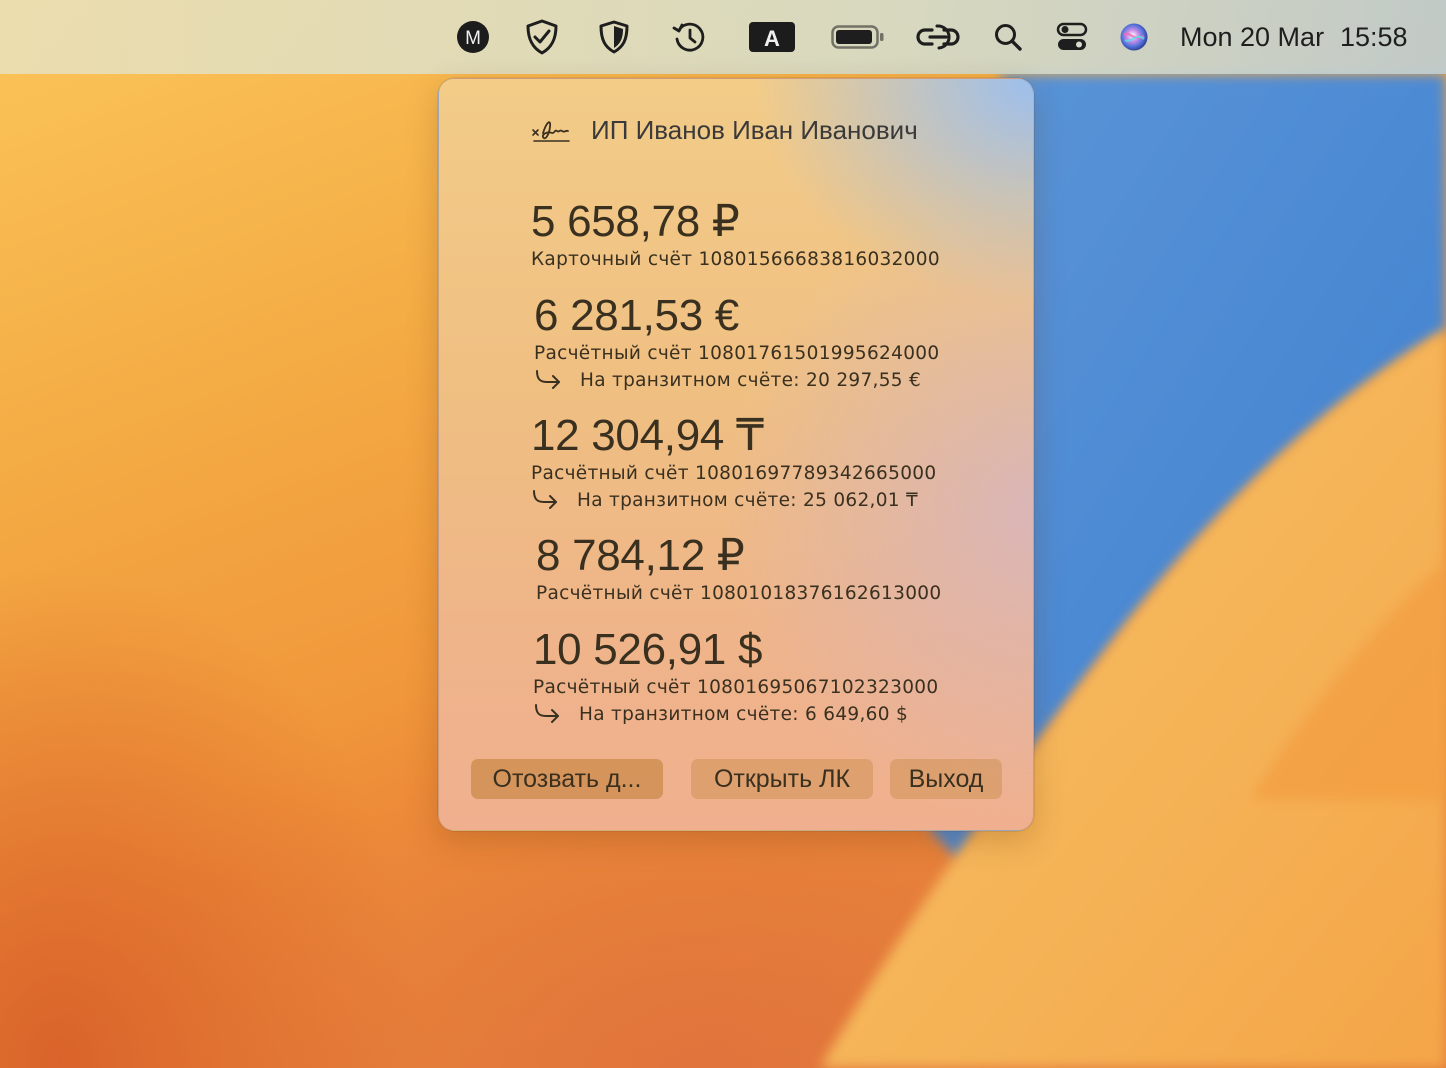 This screenshot has width=1446, height=1068. I want to click on transit-amount: На транзитном счёте: 6 649,60 $, so click(744, 714).